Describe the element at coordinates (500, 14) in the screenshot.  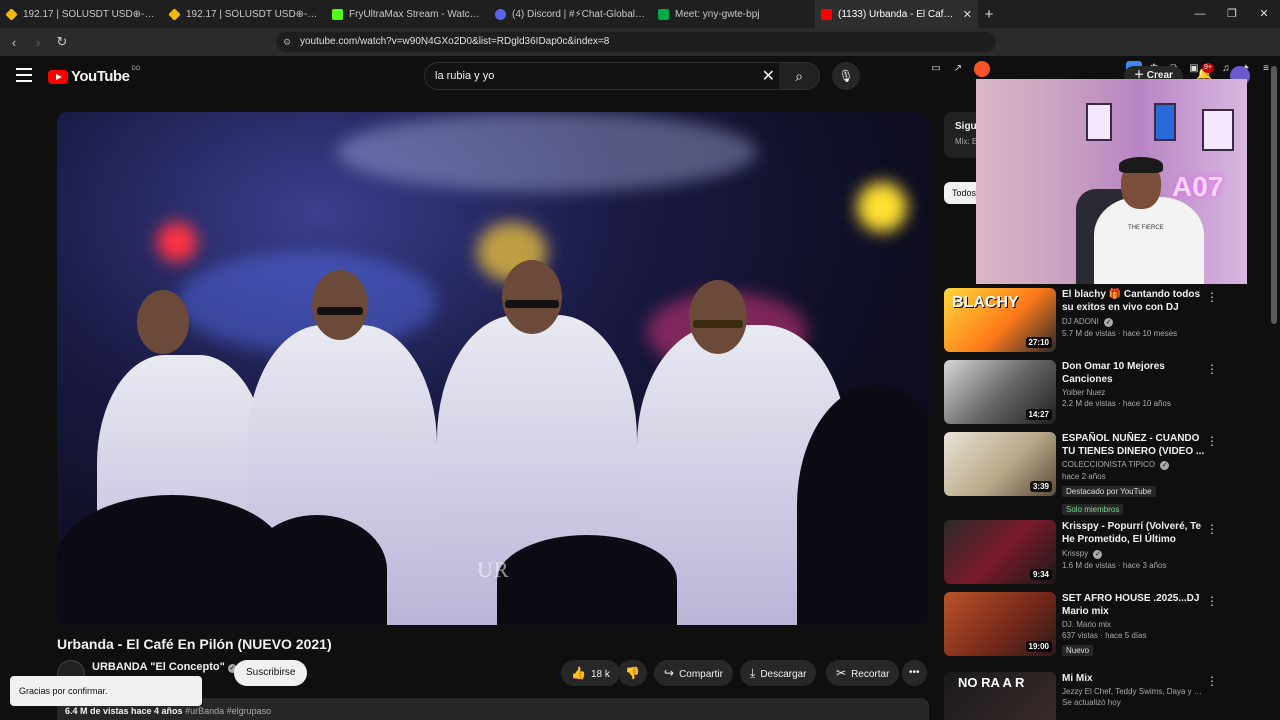
I see `discord-icon` at that location.